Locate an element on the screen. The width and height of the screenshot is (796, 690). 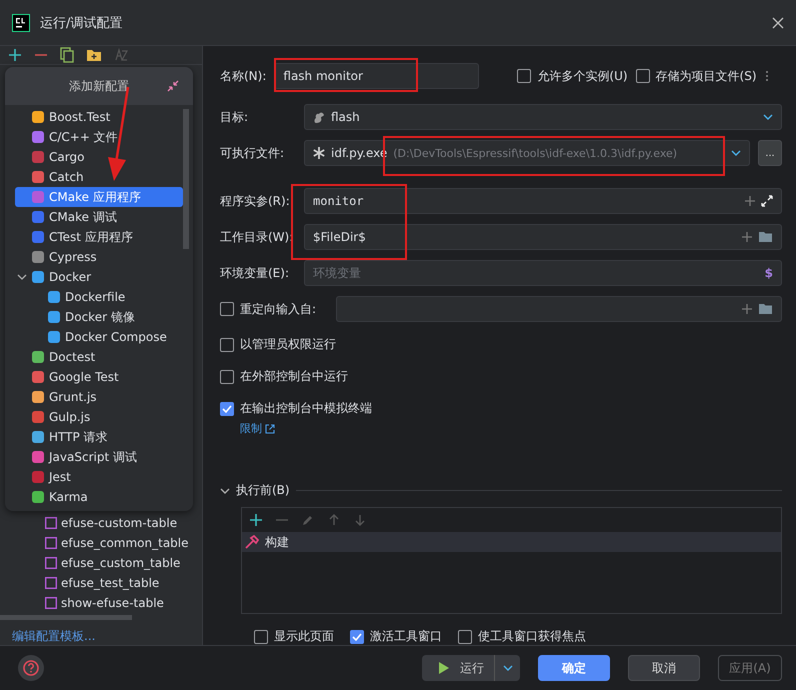
apply-button: 应用(A) is located at coordinates (750, 668).